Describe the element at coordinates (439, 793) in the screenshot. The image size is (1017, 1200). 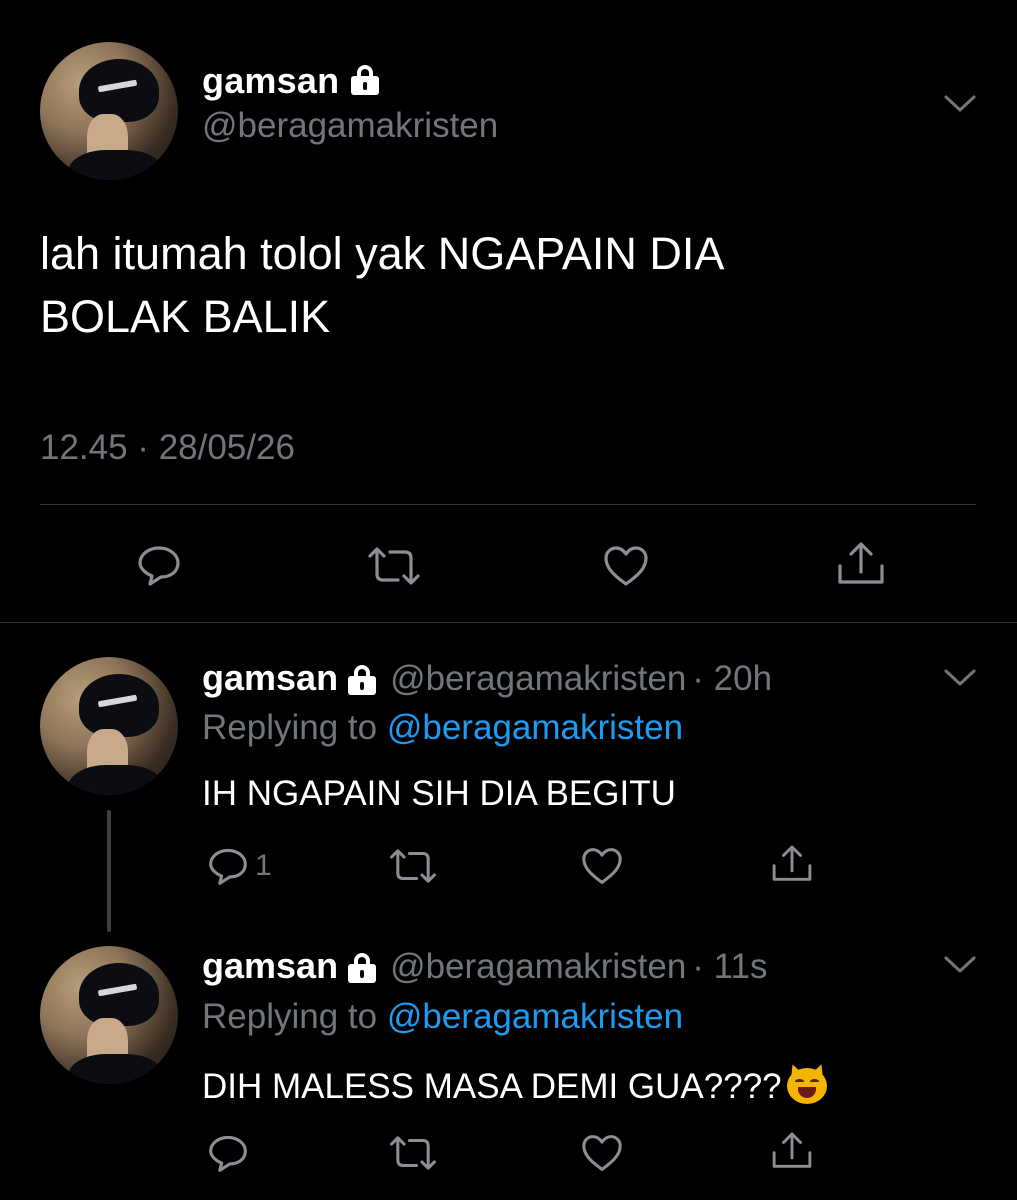
I see `reply-text: IH NGAPAIN SIH DIA BEGITU` at that location.